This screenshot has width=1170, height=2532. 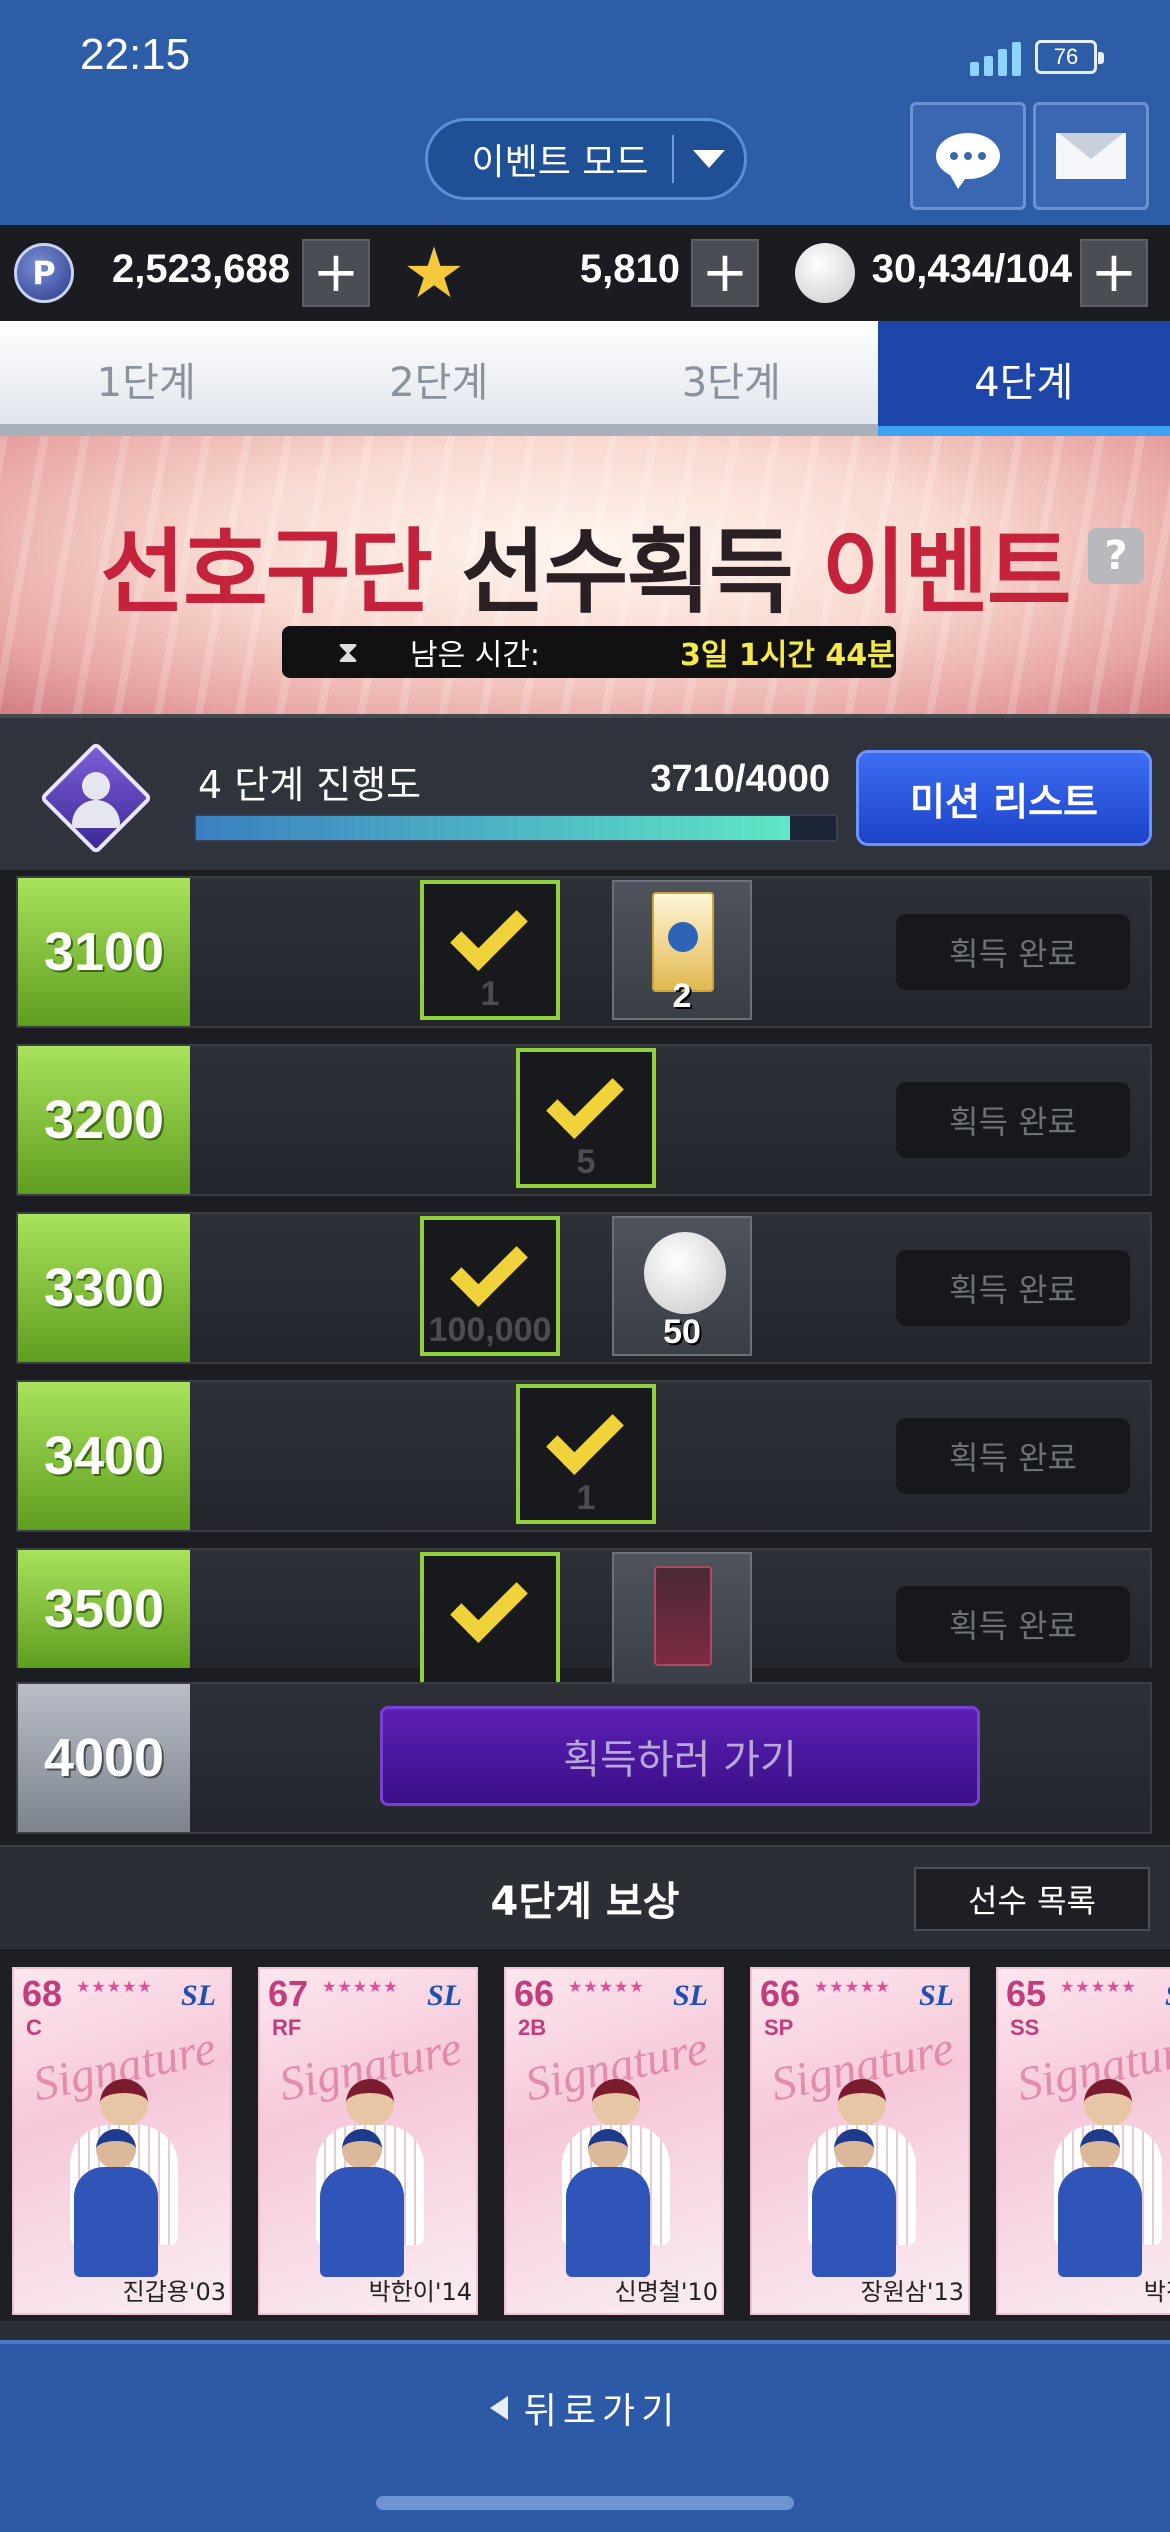 I want to click on card-position: SP, so click(x=779, y=2027).